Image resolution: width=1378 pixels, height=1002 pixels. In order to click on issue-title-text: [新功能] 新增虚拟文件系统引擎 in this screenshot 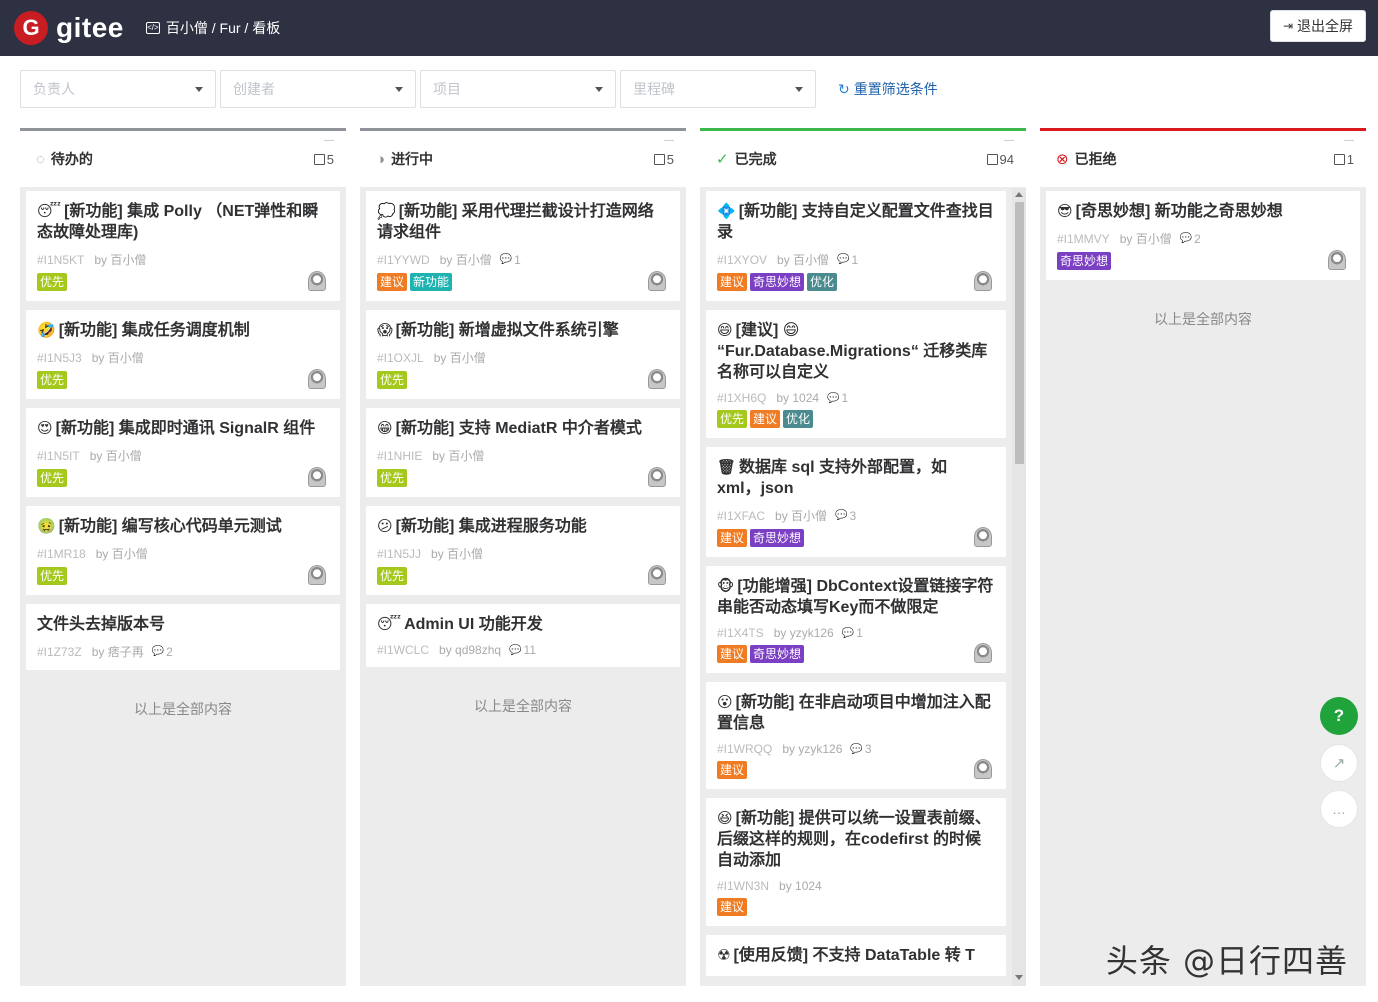, I will do `click(507, 330)`.